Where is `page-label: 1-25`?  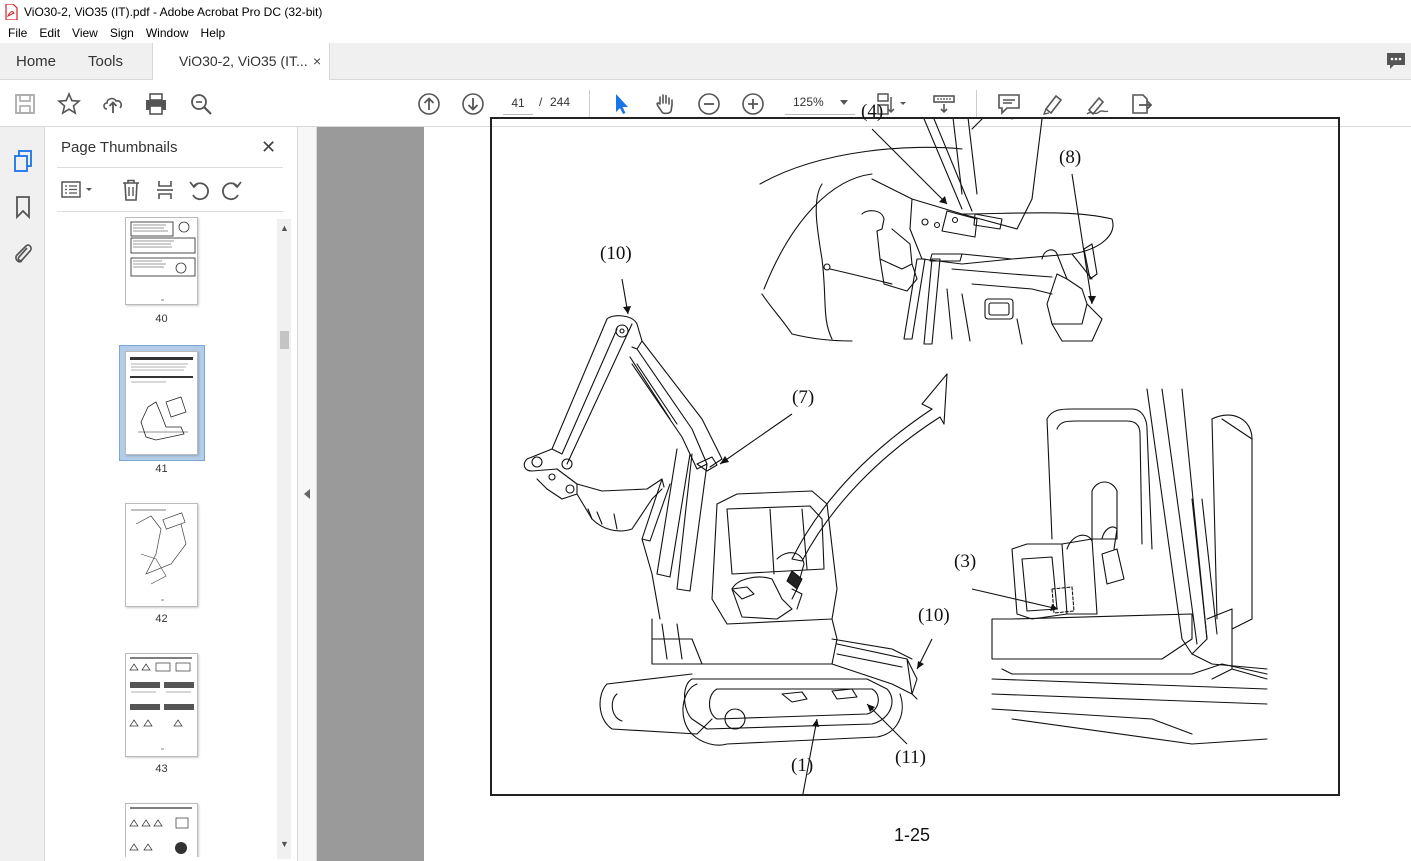
page-label: 1-25 is located at coordinates (912, 835).